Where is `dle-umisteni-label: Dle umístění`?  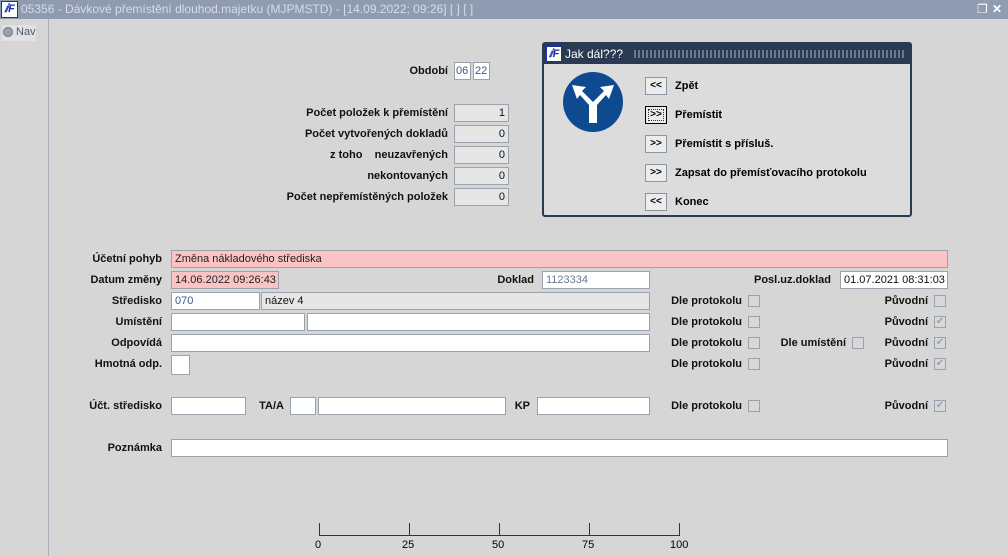
dle-umisteni-label: Dle umístění is located at coordinates (813, 343).